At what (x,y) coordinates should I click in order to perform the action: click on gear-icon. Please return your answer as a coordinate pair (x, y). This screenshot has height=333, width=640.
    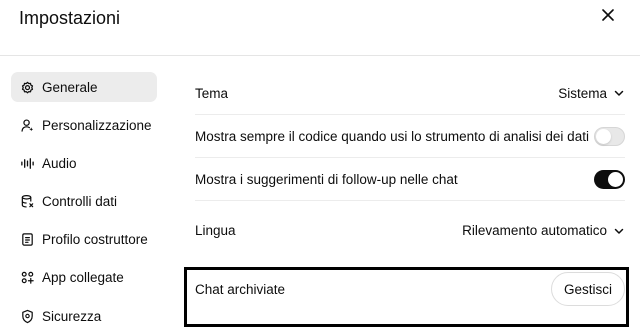
    Looking at the image, I should click on (27, 87).